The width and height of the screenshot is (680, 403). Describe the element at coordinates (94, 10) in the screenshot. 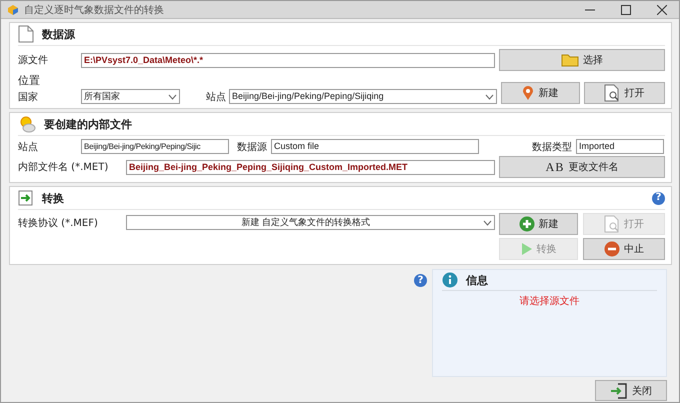

I see `window-title: 自定义逐时气象数据文件的转换` at that location.